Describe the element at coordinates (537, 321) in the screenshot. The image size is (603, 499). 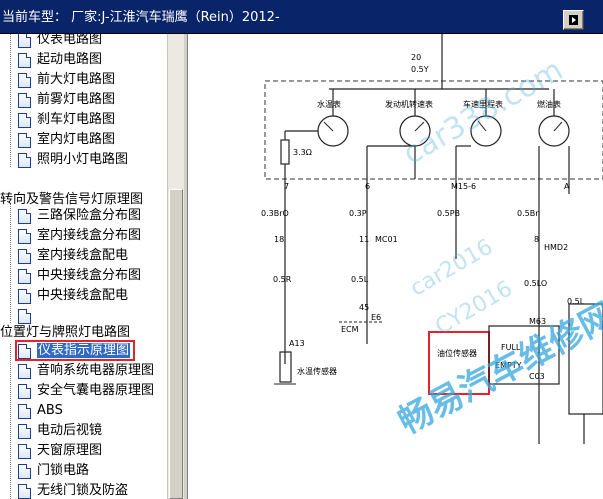
I see `pin-label: M63` at that location.